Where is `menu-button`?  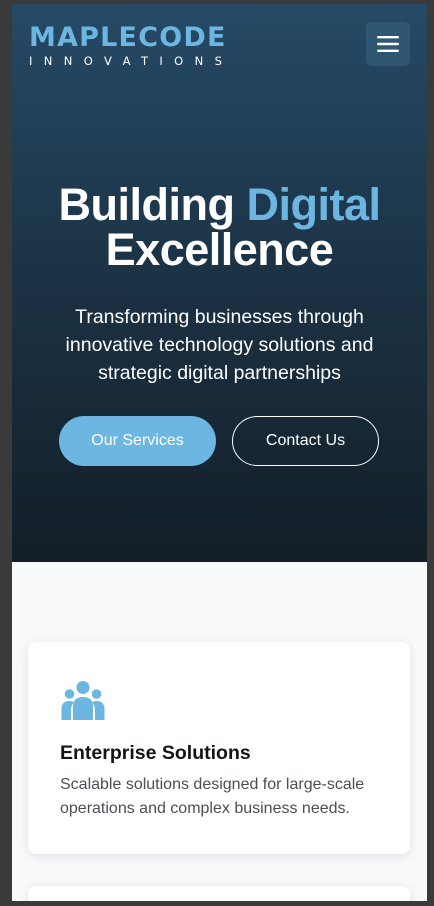 menu-button is located at coordinates (388, 44).